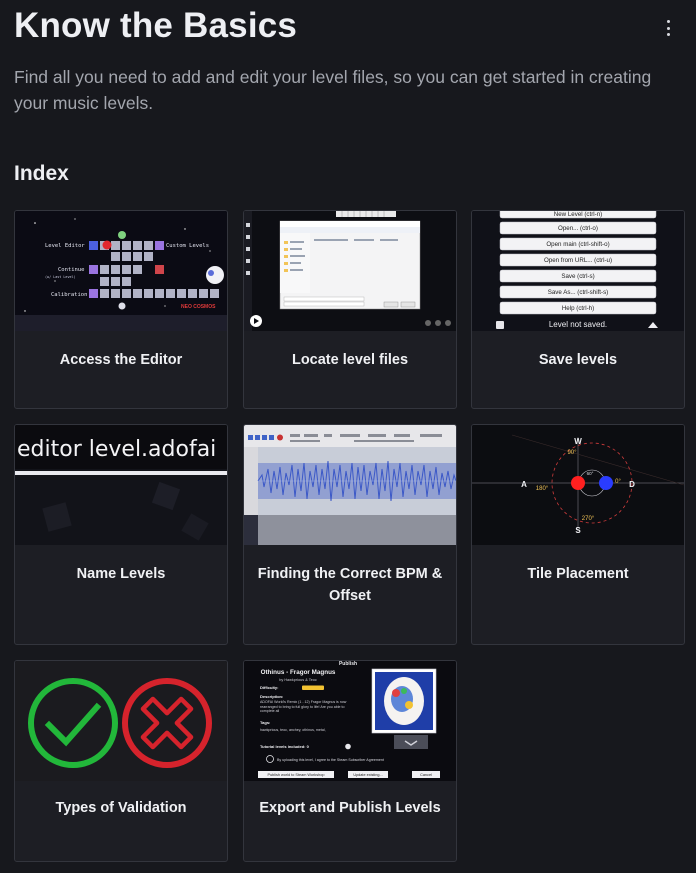 Image resolution: width=696 pixels, height=873 pixels. What do you see at coordinates (578, 292) in the screenshot?
I see `svg-text: Save As... (ctrl-shift-s)` at bounding box center [578, 292].